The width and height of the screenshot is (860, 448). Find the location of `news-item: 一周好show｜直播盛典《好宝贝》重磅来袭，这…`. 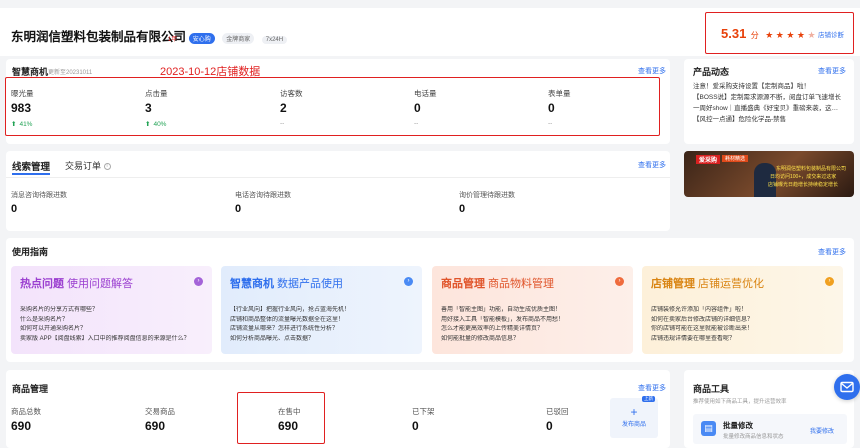

news-item: 一周好show｜直播盛典《好宝贝》重磅来袭，这… is located at coordinates (771, 108).